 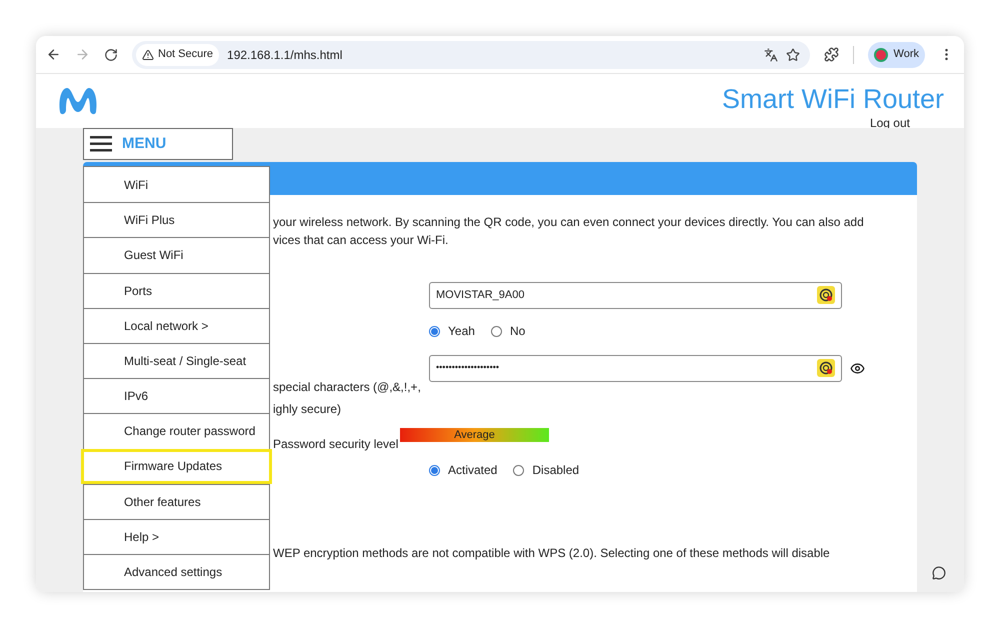 What do you see at coordinates (307, 409) in the screenshot?
I see `password-hint: ighly secure)` at bounding box center [307, 409].